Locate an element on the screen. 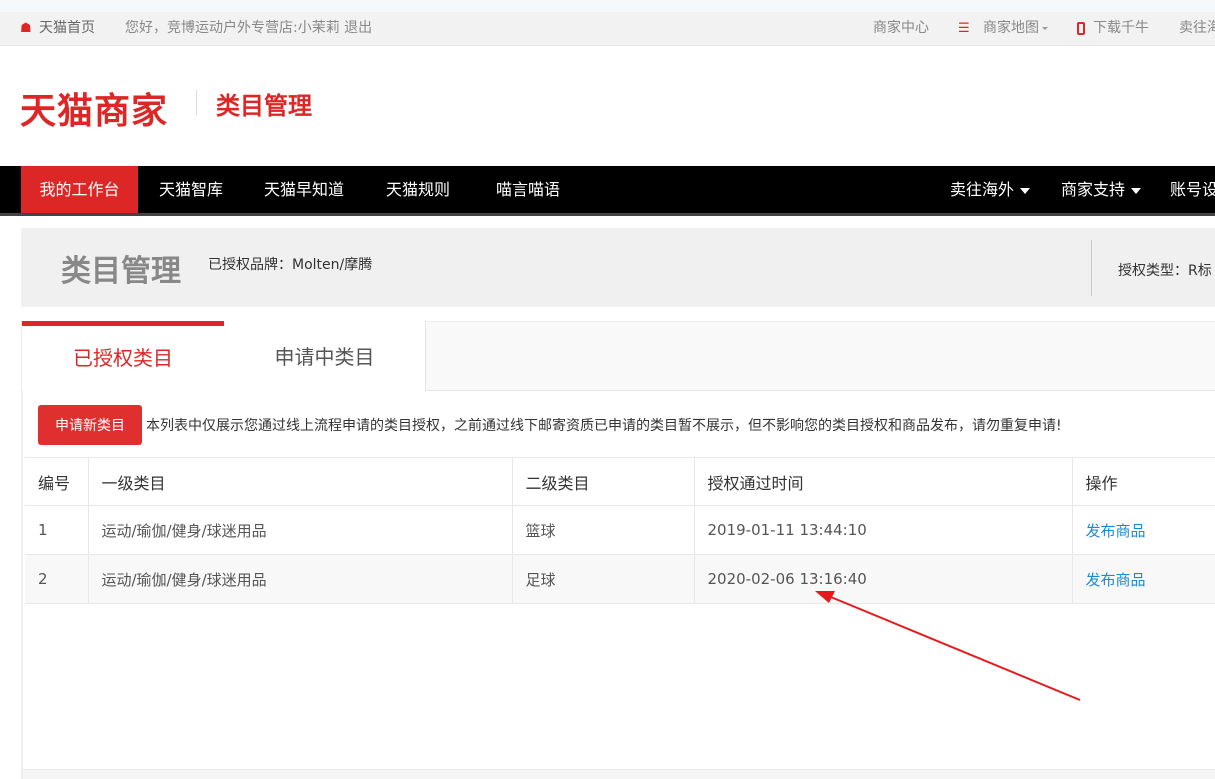  user-greeting: 您好，竞博运动户外专营店:小茉莉 退出 is located at coordinates (248, 28).